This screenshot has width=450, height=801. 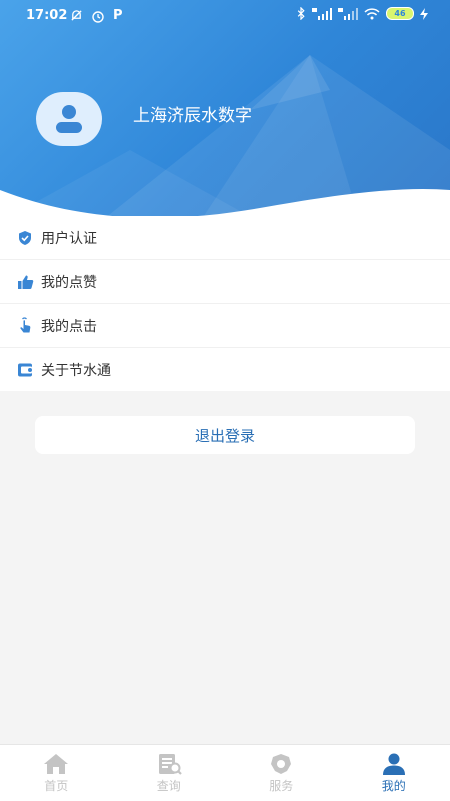 I want to click on status-time: 17:02, so click(x=46, y=15).